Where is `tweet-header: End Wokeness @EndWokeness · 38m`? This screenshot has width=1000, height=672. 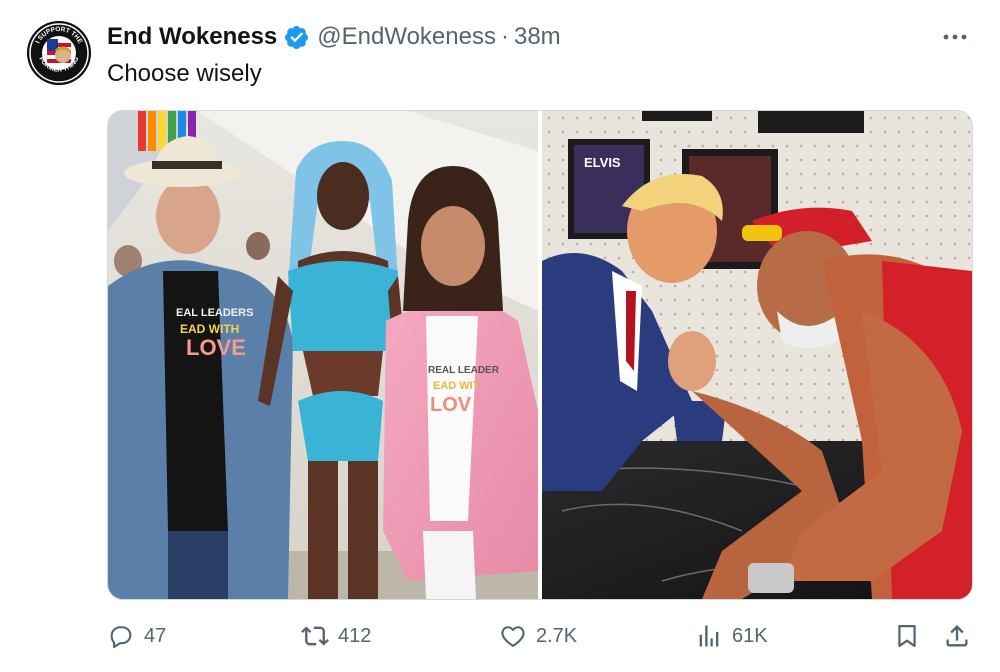 tweet-header: End Wokeness @EndWokeness · 38m is located at coordinates (334, 37).